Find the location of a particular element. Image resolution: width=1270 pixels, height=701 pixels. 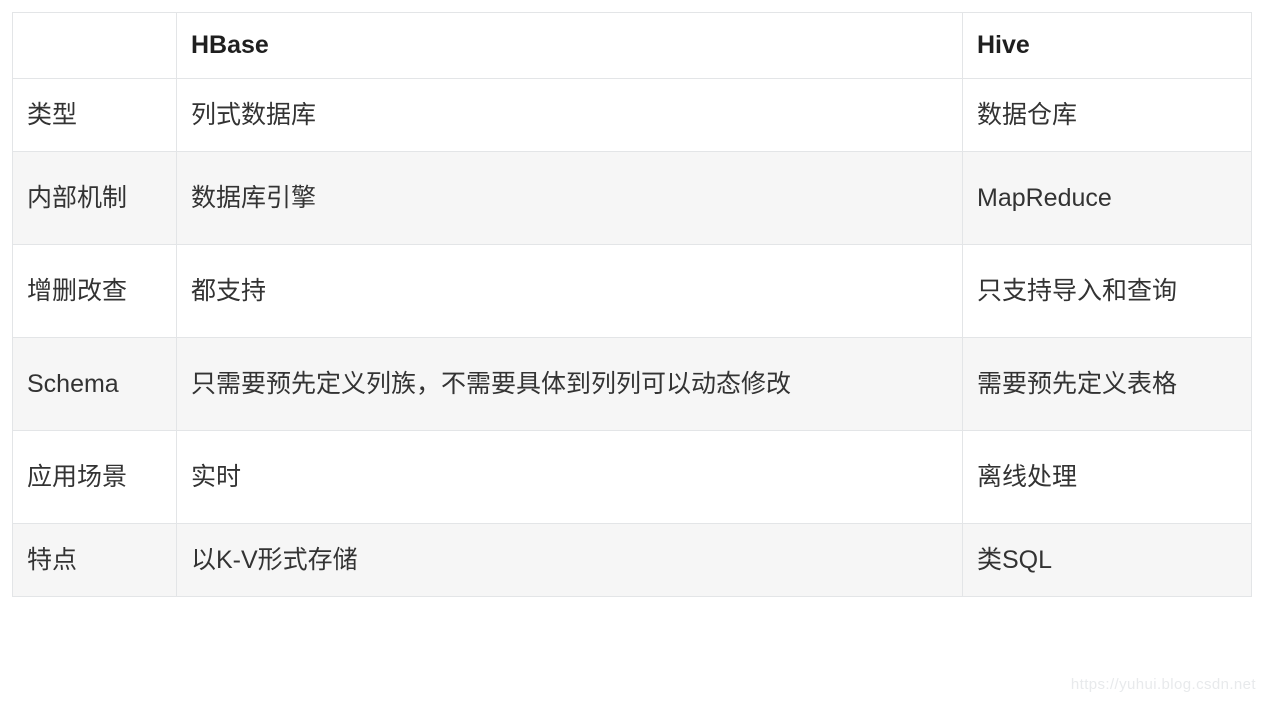

table-row: 特点 以K-V形式存储 类SQL is located at coordinates (632, 560).